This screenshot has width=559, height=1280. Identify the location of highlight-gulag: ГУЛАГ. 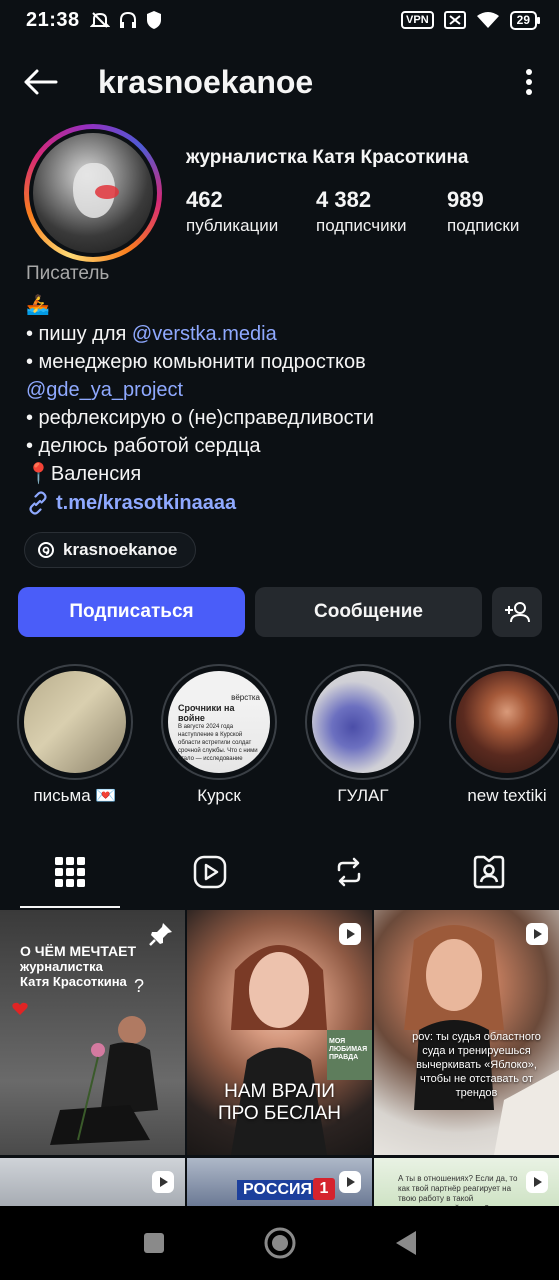
(363, 735).